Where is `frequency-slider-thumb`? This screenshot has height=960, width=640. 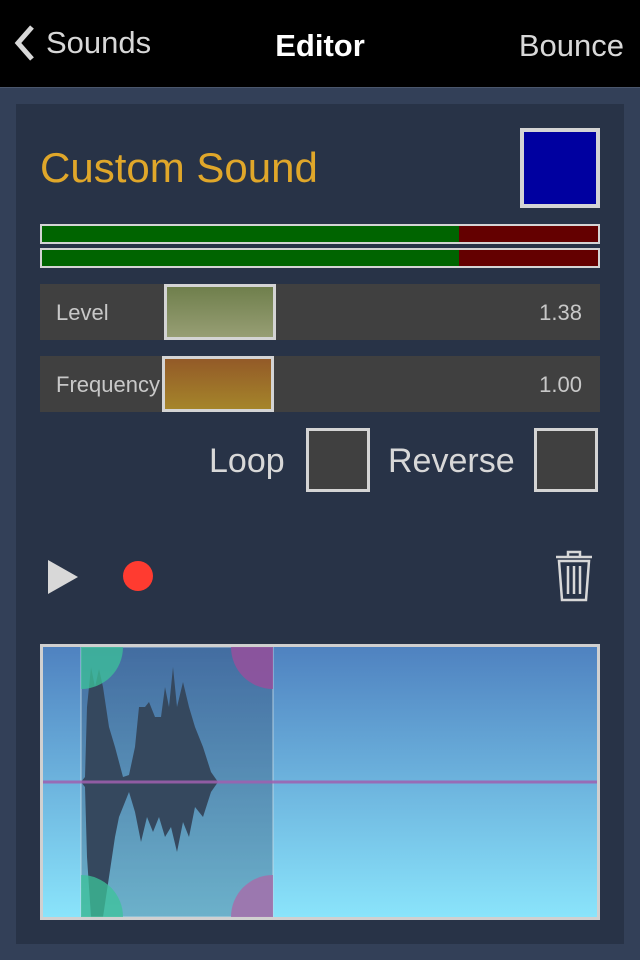 frequency-slider-thumb is located at coordinates (218, 384).